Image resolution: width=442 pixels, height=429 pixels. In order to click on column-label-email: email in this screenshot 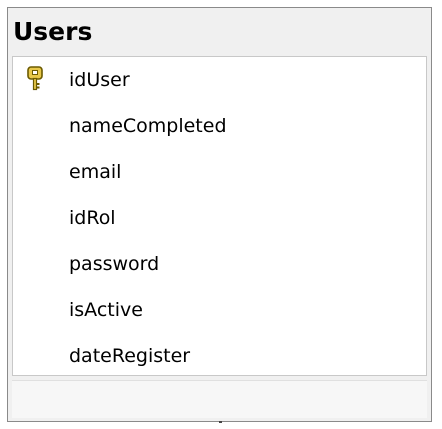, I will do `click(95, 172)`.